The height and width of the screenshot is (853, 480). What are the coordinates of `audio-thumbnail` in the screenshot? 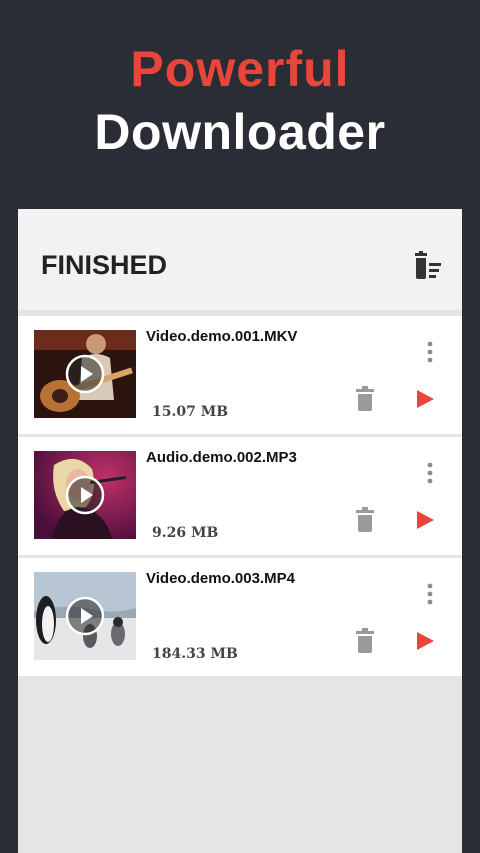 It's located at (85, 495).